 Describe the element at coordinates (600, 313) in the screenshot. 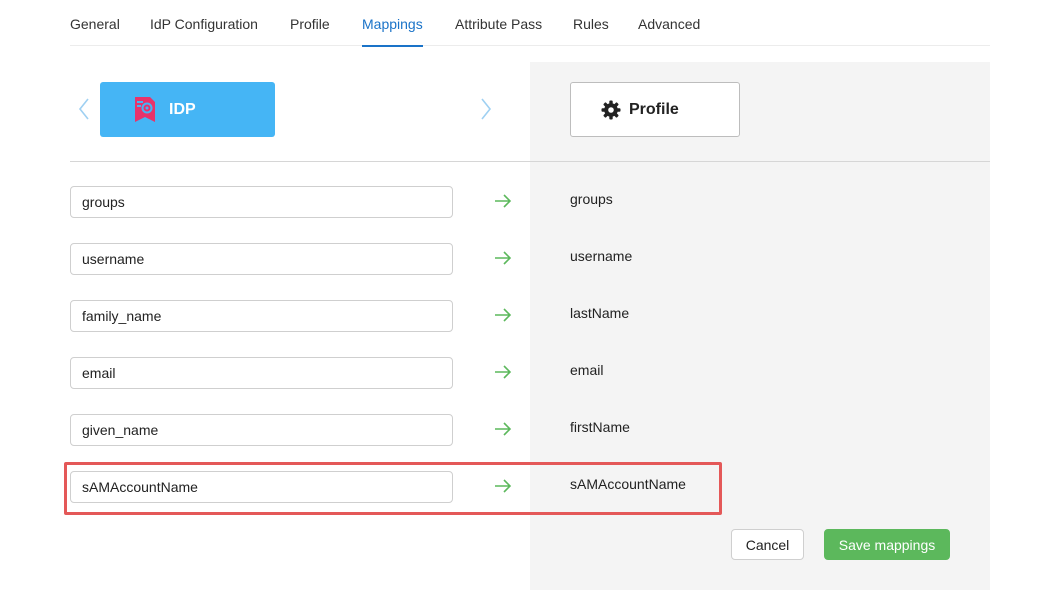

I see `target-attribute-label: lastName` at that location.